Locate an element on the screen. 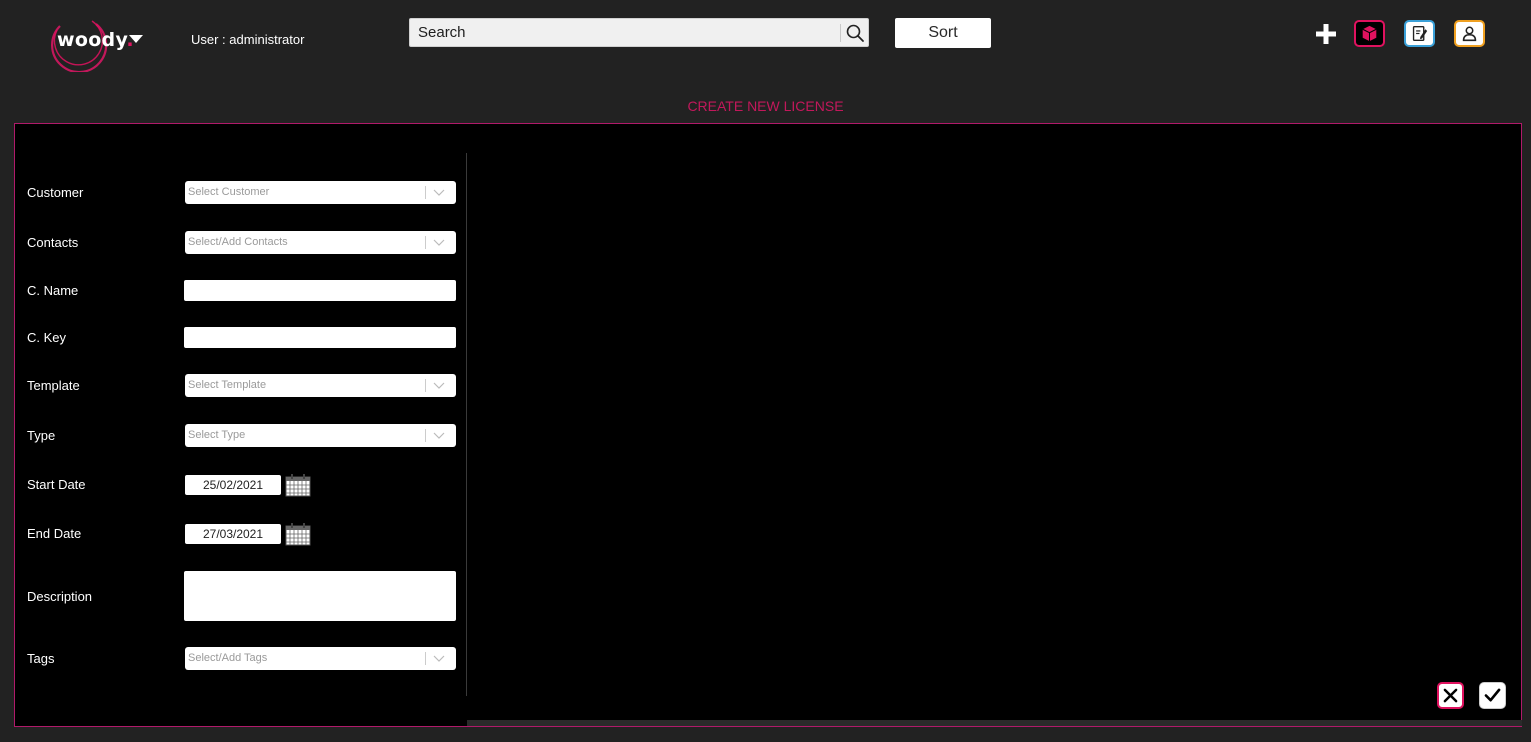 Image resolution: width=1531 pixels, height=742 pixels. customer-select: Select Customer is located at coordinates (320, 192).